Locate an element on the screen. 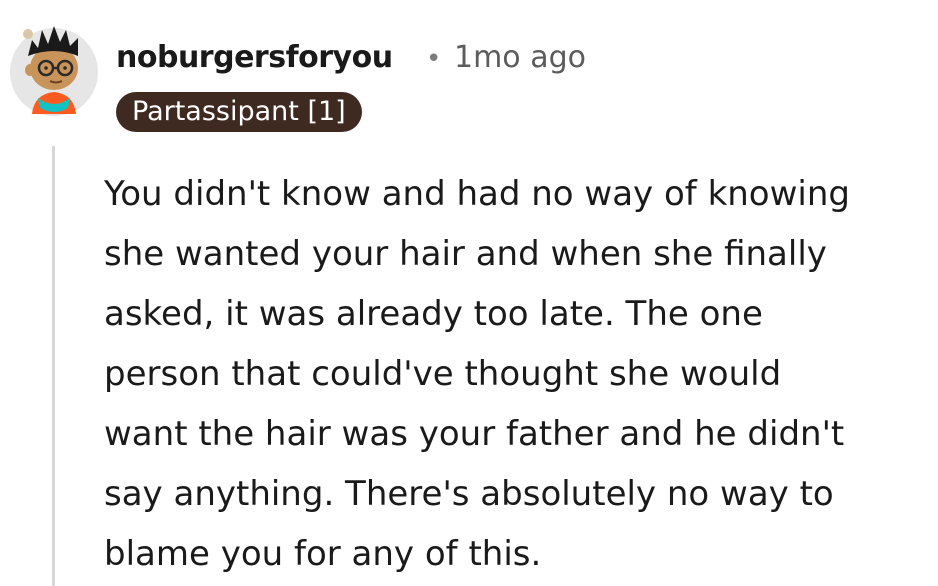 The width and height of the screenshot is (938, 586). comment-body-line: asked, it was already too late. The one is located at coordinates (433, 314).